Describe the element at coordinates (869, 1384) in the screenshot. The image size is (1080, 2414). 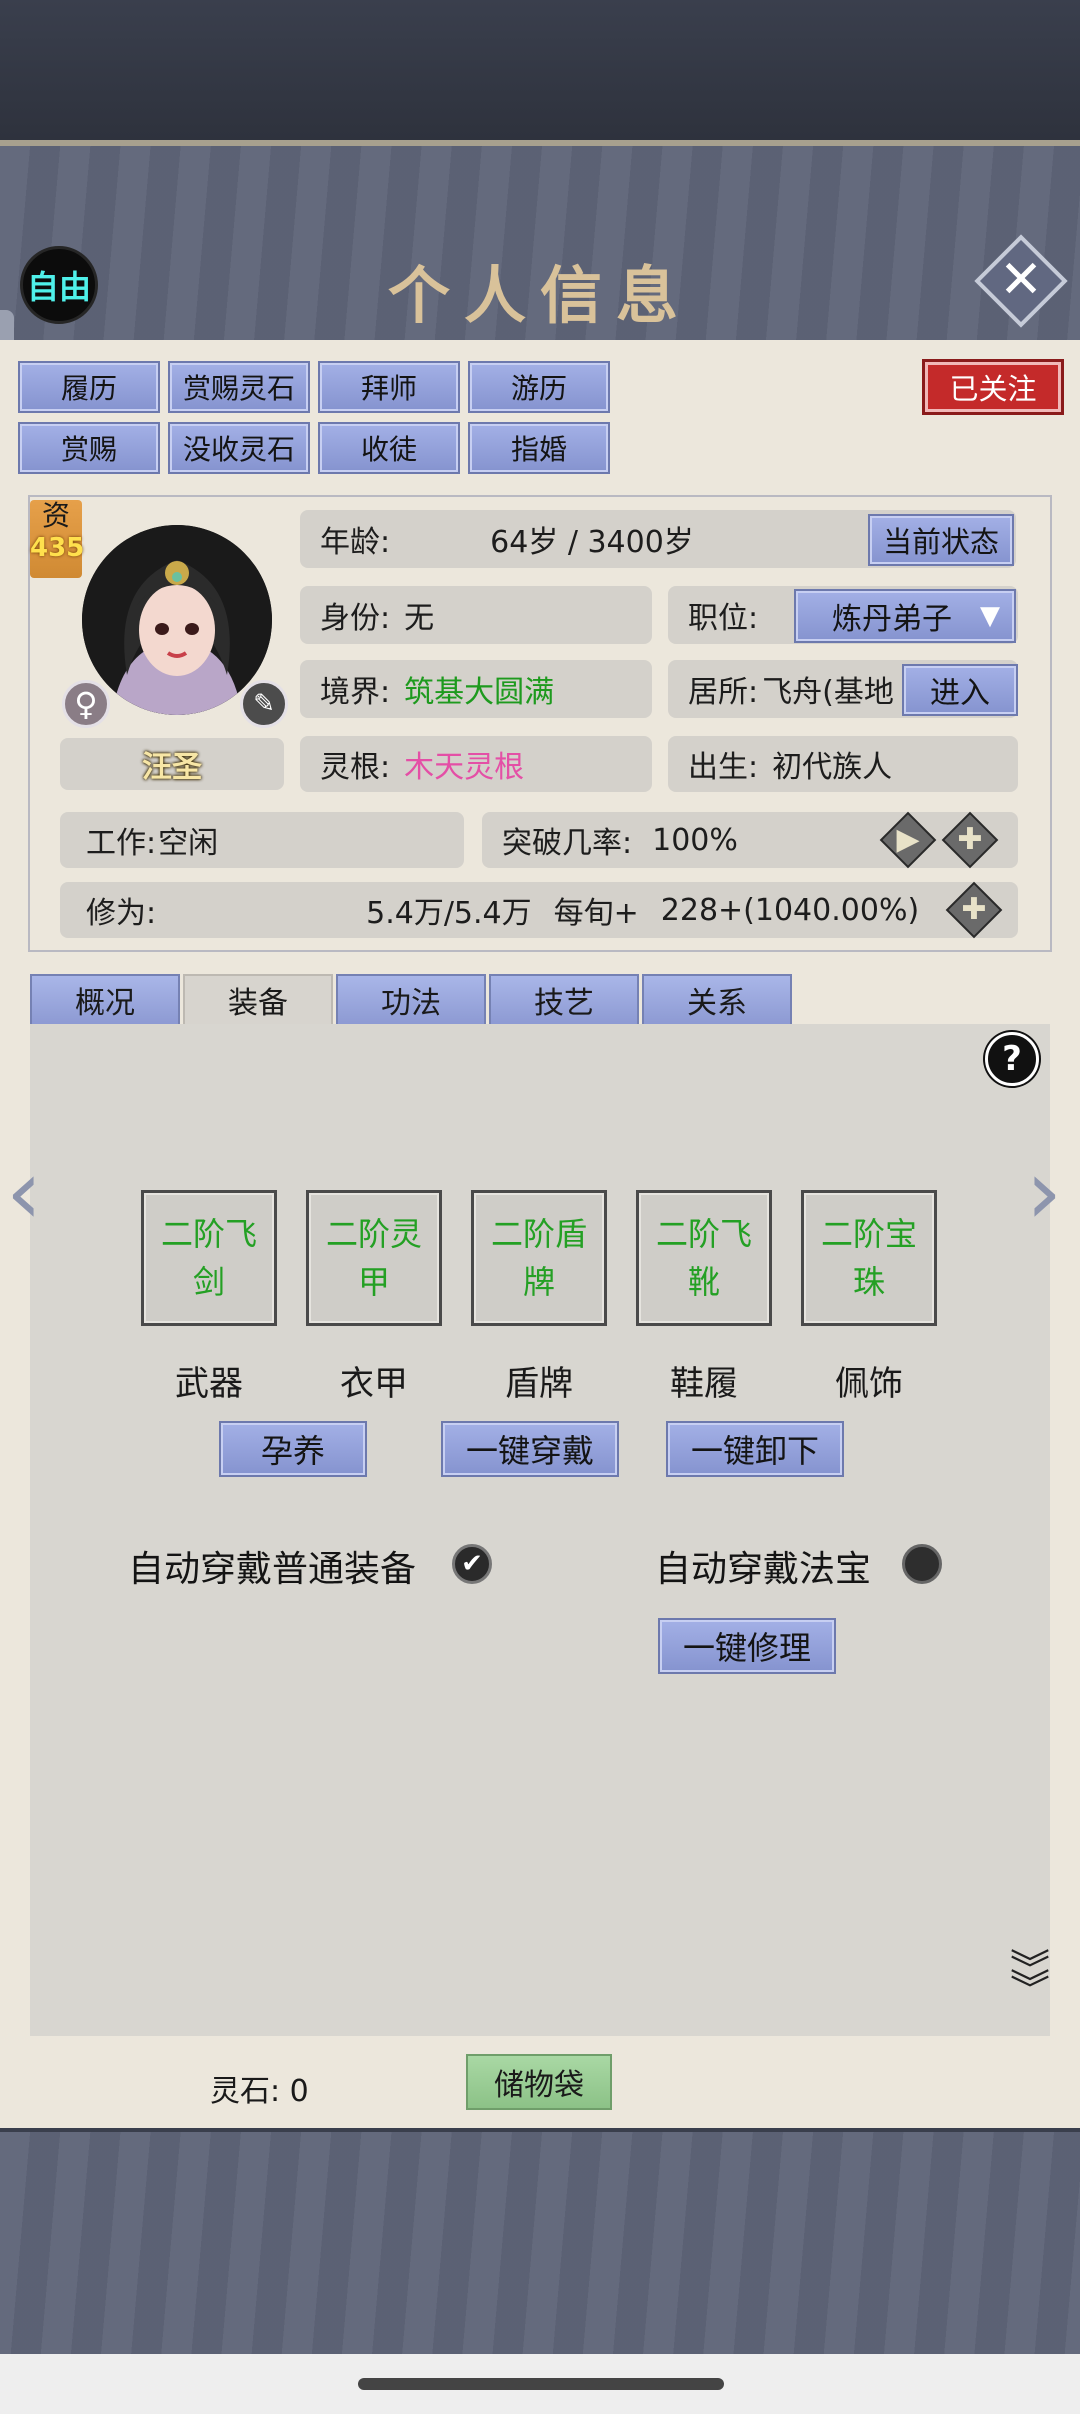
I see `accessory-slot-label: 佩饰` at that location.